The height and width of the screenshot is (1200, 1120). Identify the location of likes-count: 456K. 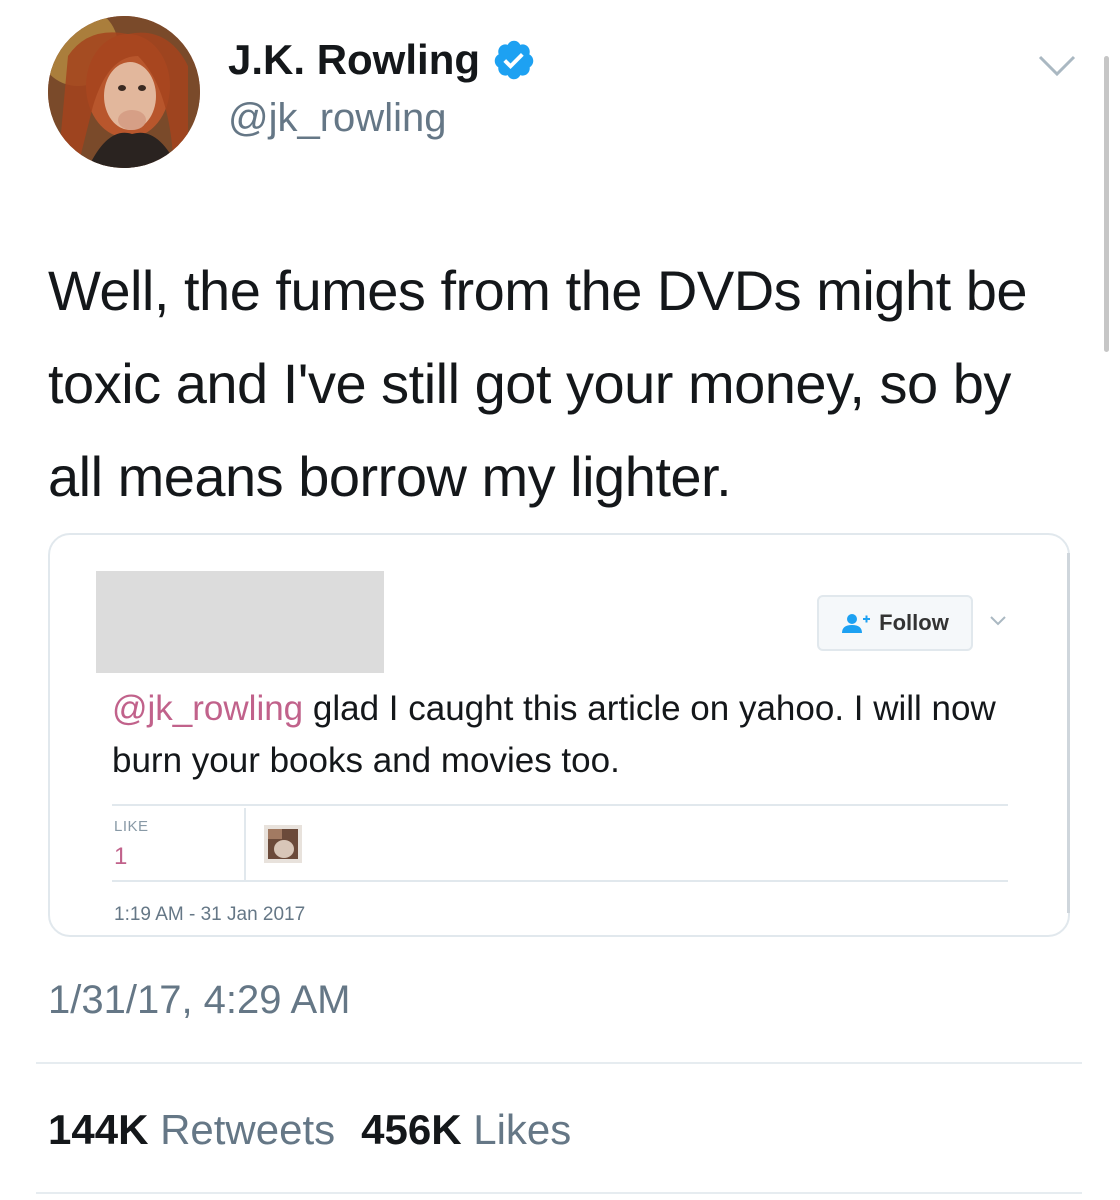
(411, 1129).